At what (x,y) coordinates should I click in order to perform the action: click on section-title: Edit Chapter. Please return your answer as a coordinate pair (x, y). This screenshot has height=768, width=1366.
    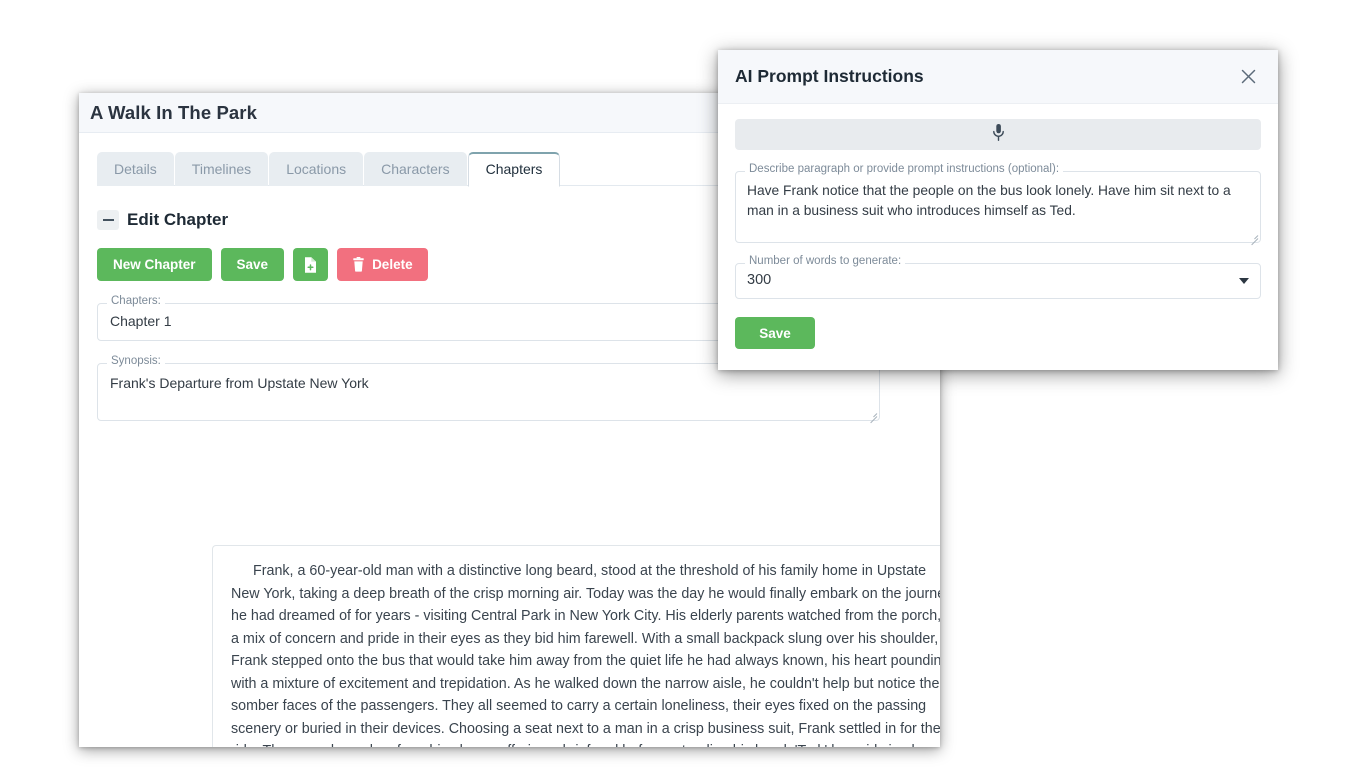
    Looking at the image, I should click on (178, 219).